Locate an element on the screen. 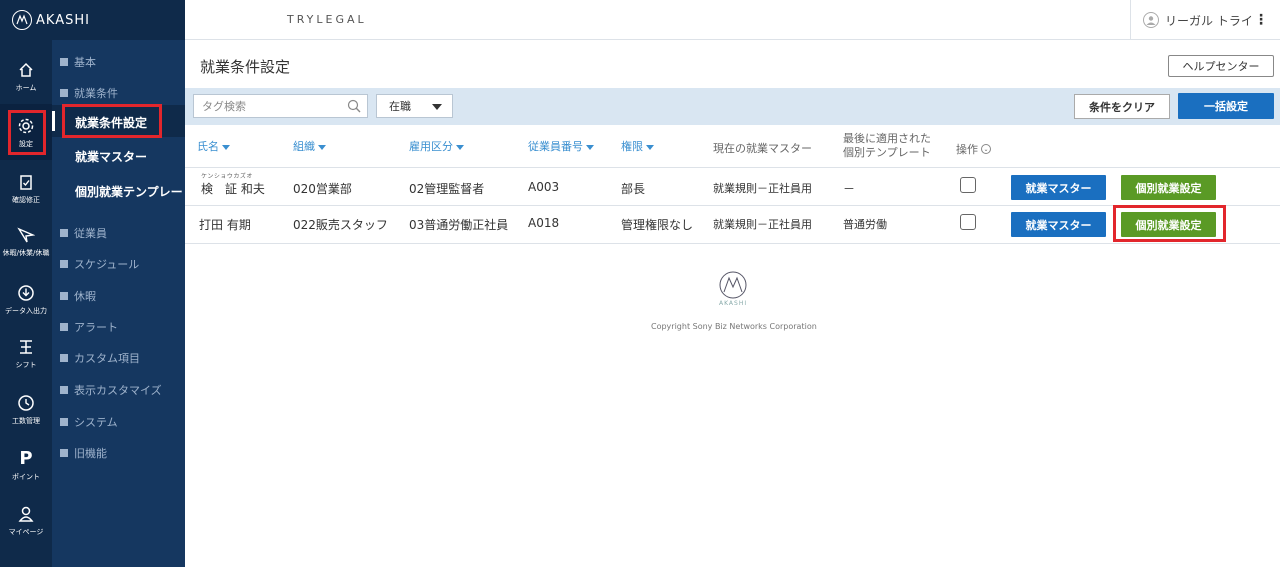 This screenshot has width=1280, height=567. tag-search-placeholder: タグ検索 is located at coordinates (224, 106).